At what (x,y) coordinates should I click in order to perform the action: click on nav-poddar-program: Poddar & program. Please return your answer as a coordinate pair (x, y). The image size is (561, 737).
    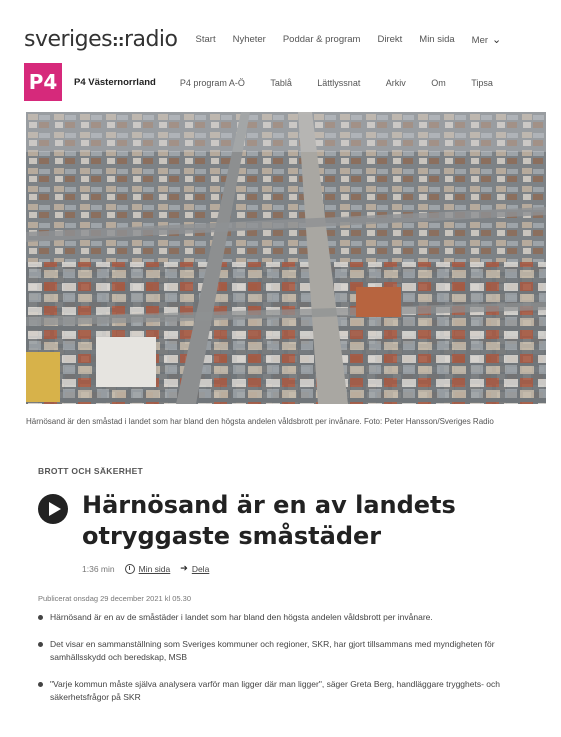
    Looking at the image, I should click on (322, 39).